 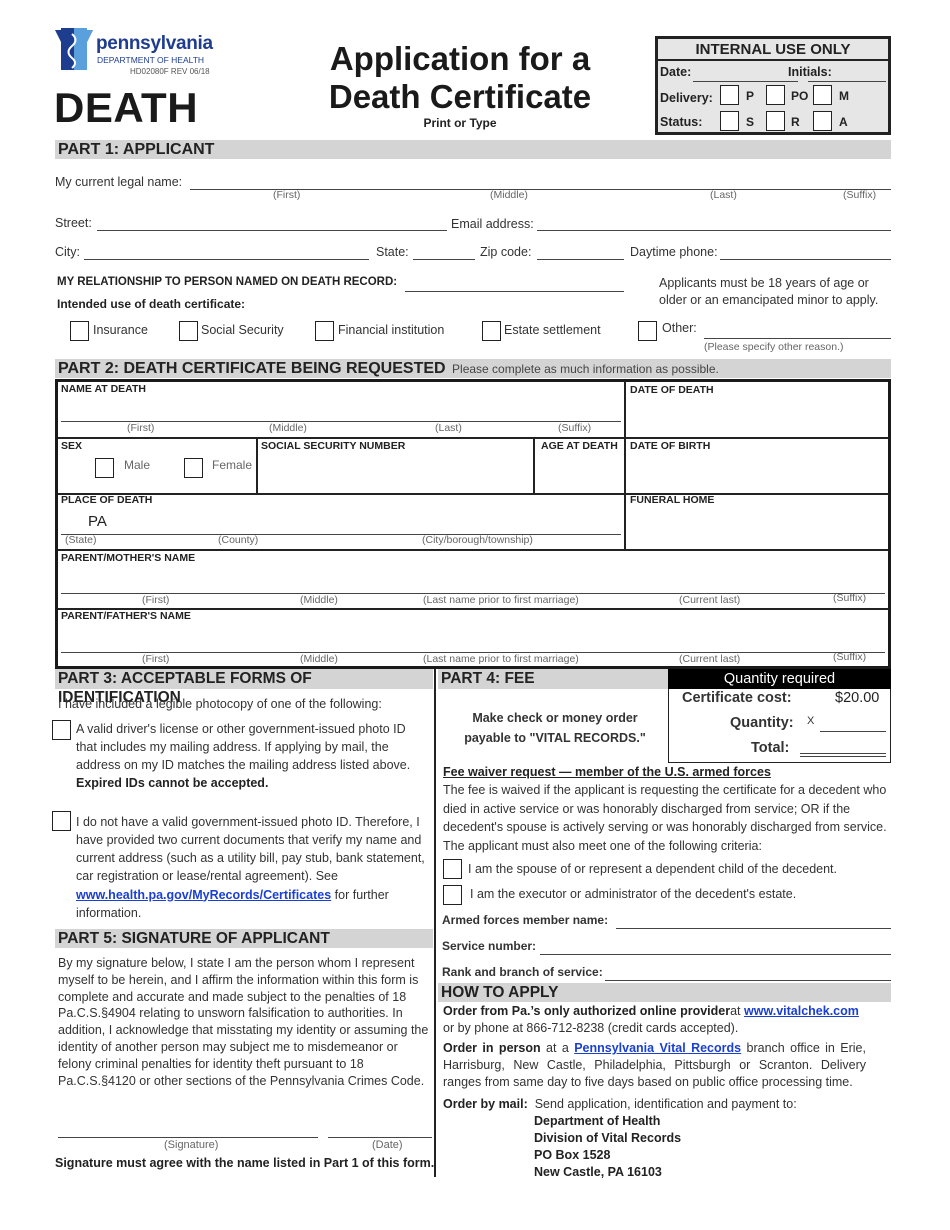 I want to click on rank-input, so click(x=748, y=980).